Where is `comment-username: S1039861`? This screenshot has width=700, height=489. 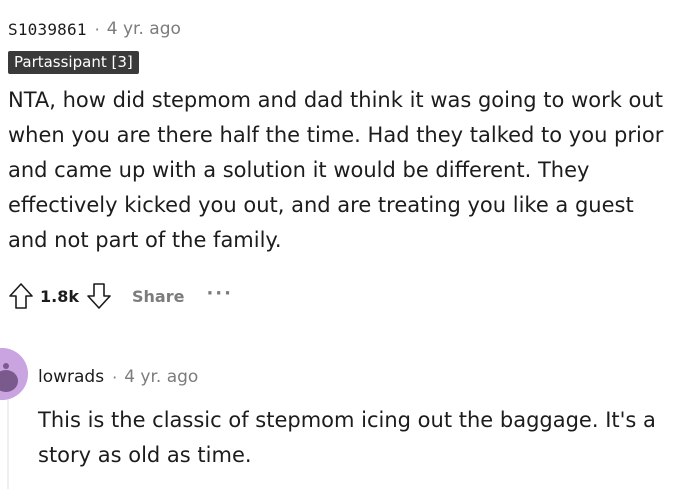 comment-username: S1039861 is located at coordinates (47, 29).